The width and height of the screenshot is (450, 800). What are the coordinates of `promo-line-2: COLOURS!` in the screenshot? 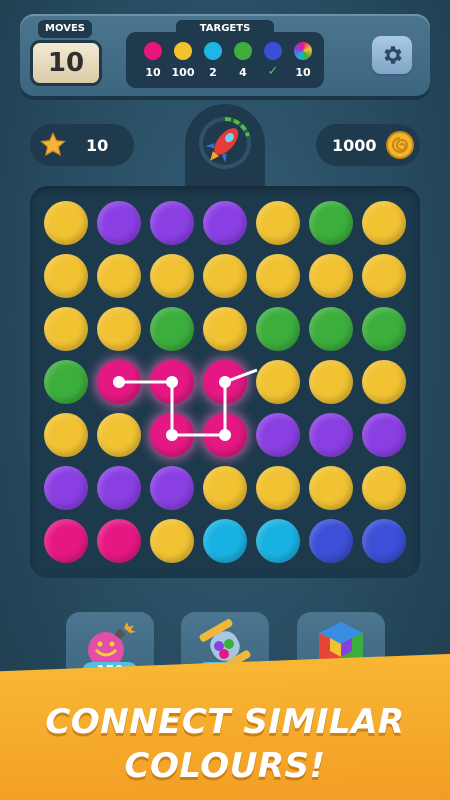 It's located at (225, 766).